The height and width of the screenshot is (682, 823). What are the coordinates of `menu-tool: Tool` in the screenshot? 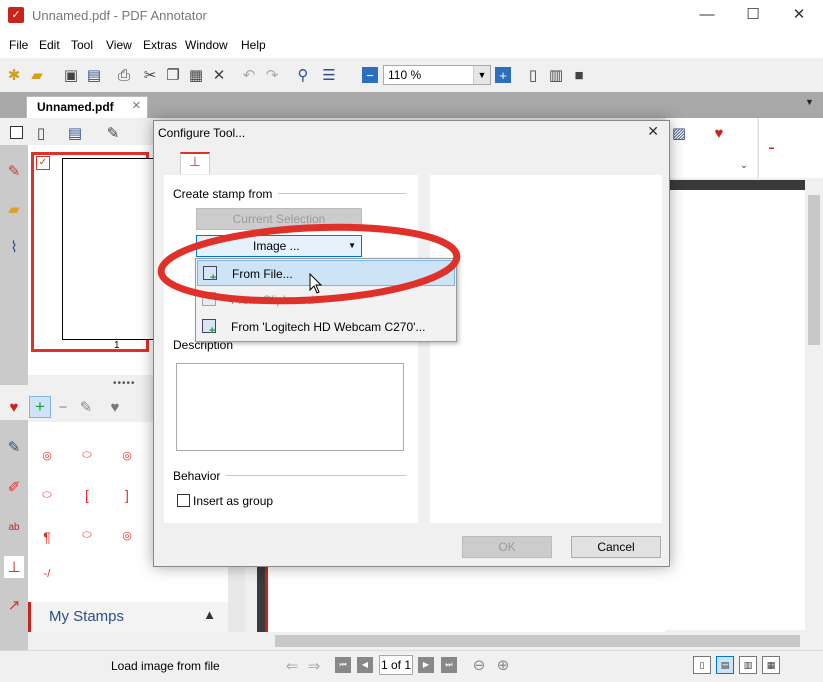 It's located at (82, 45).